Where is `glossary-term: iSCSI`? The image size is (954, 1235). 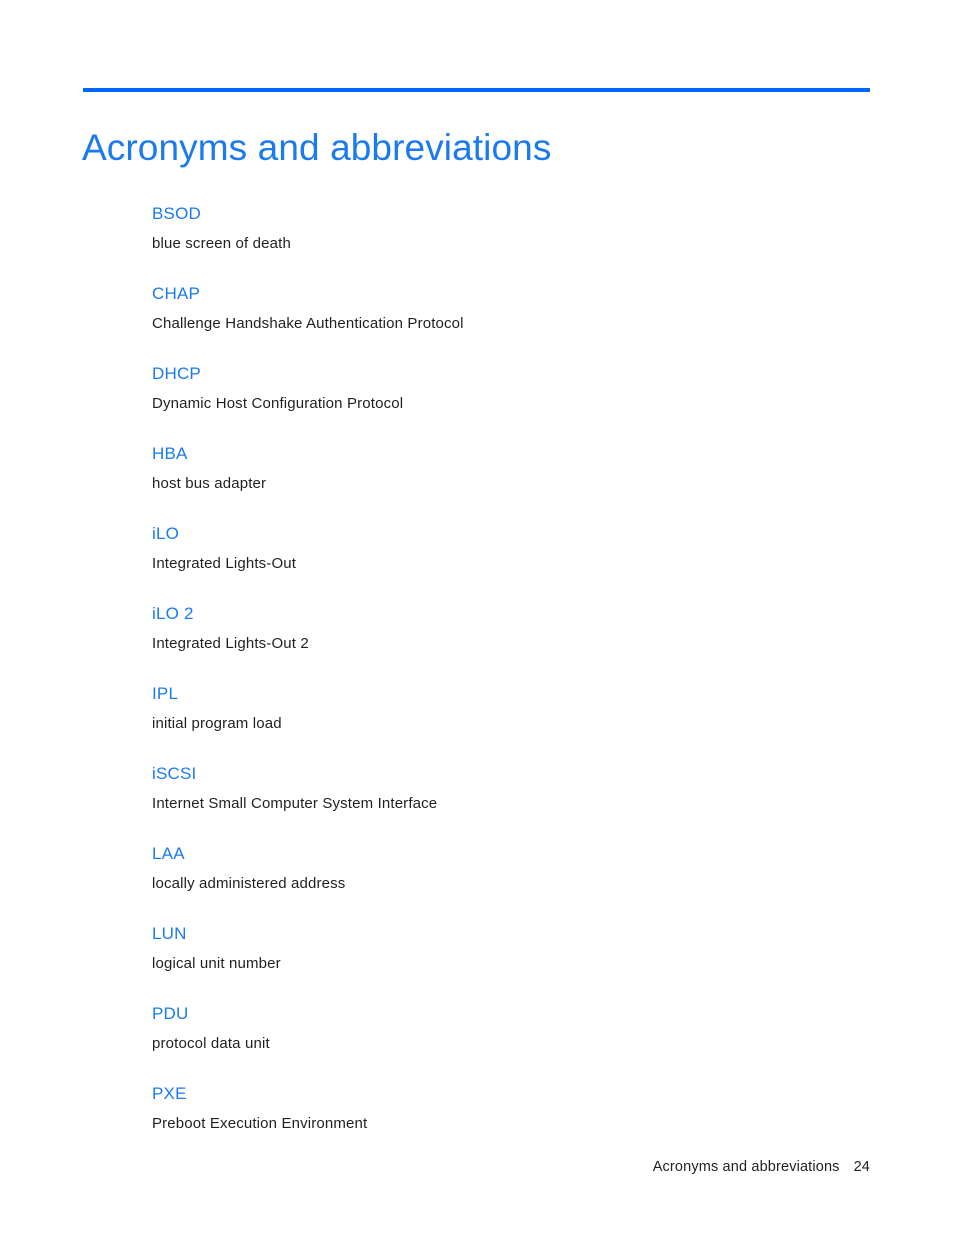 glossary-term: iSCSI is located at coordinates (174, 773).